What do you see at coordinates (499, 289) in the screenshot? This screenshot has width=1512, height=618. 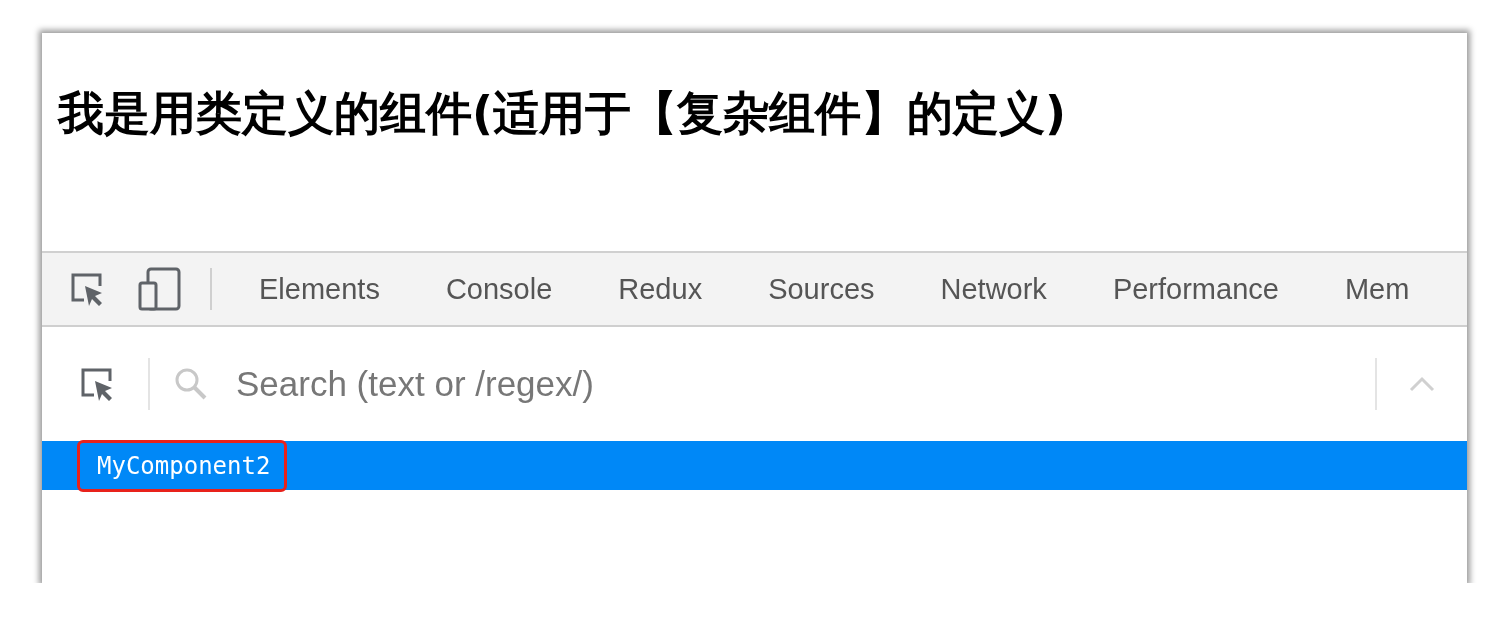 I see `panel-tab: Console` at bounding box center [499, 289].